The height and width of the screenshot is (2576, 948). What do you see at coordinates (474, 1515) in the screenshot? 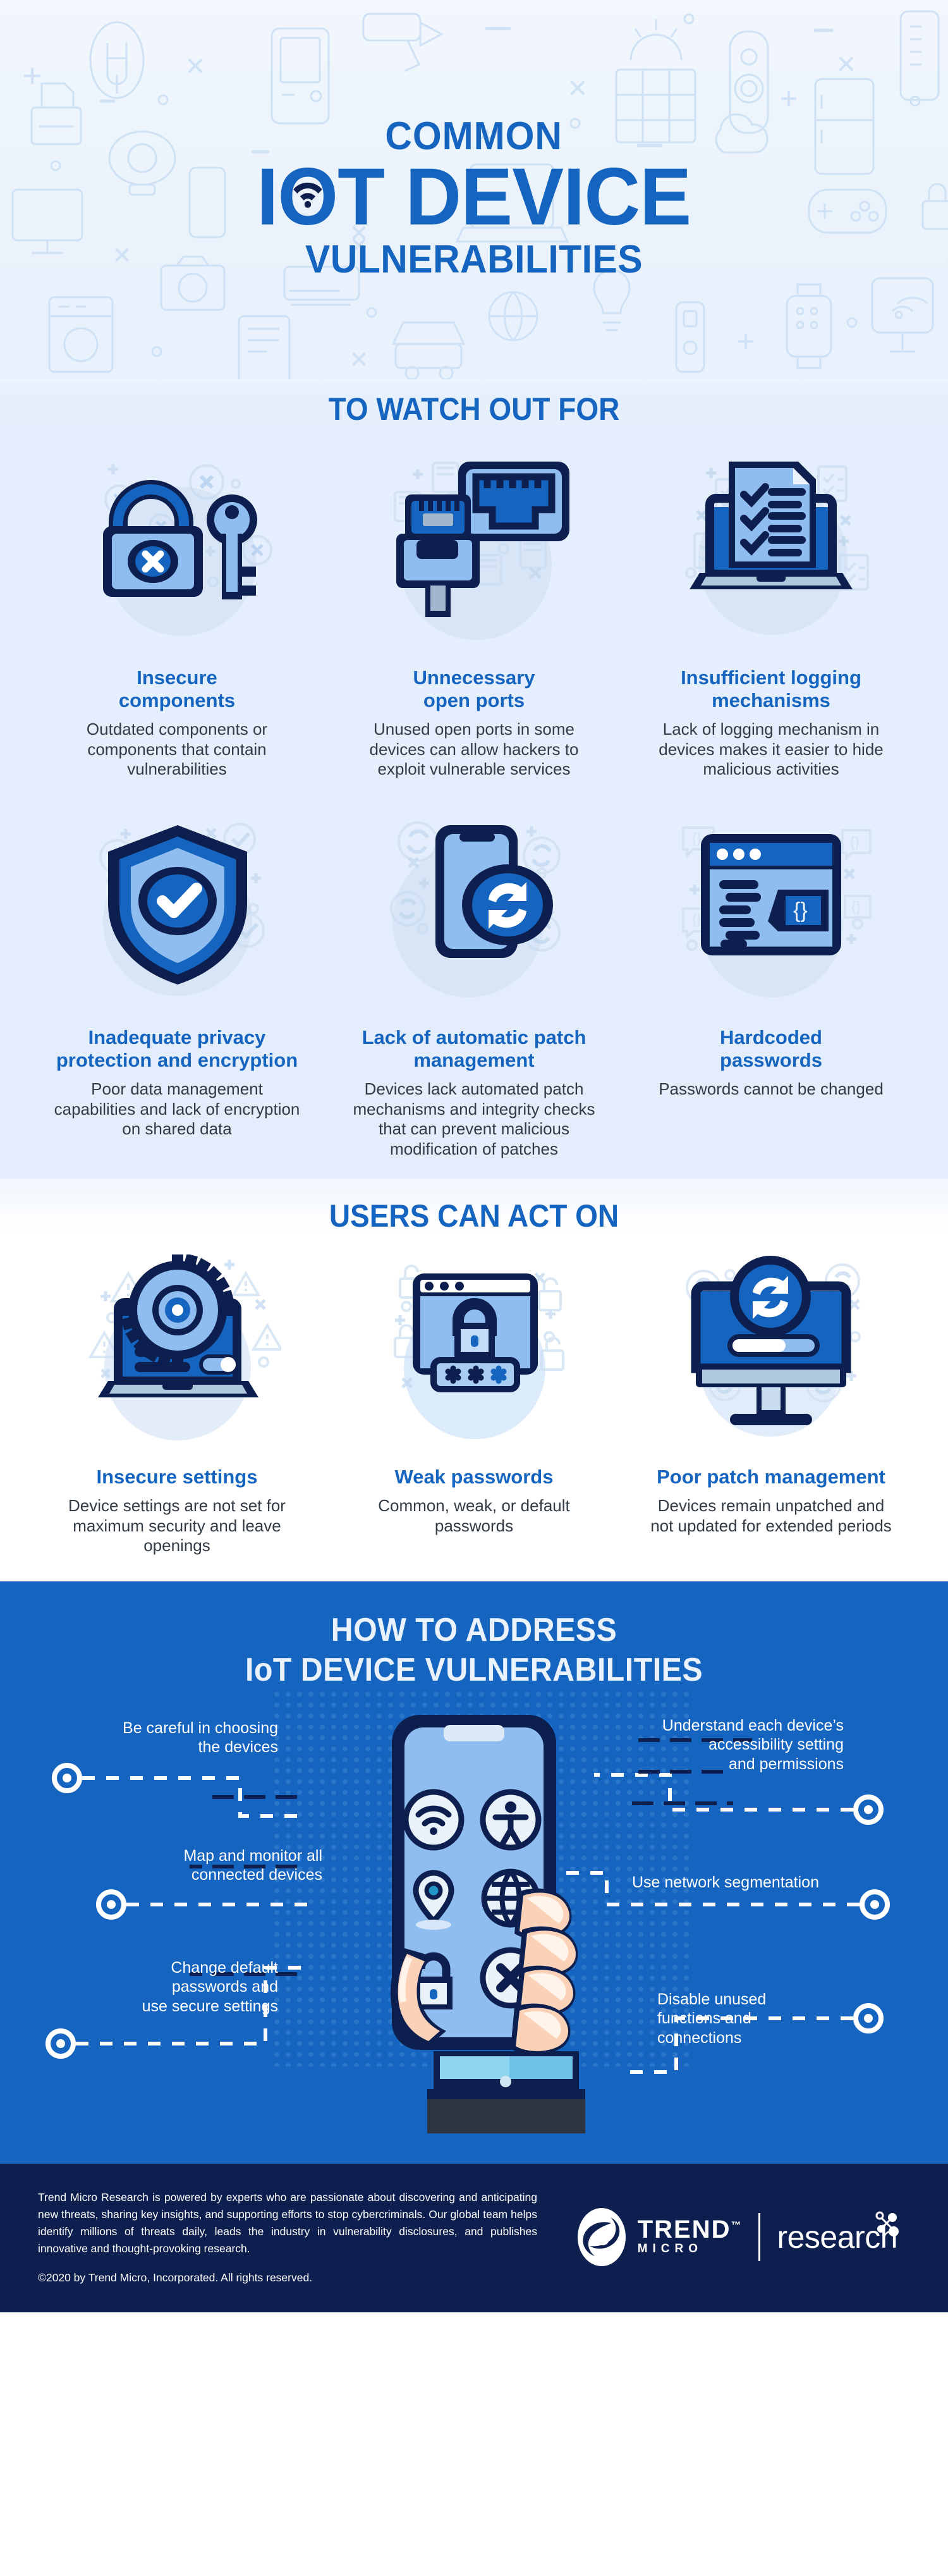
I see `card-description: Common, weak, or default passwords` at bounding box center [474, 1515].